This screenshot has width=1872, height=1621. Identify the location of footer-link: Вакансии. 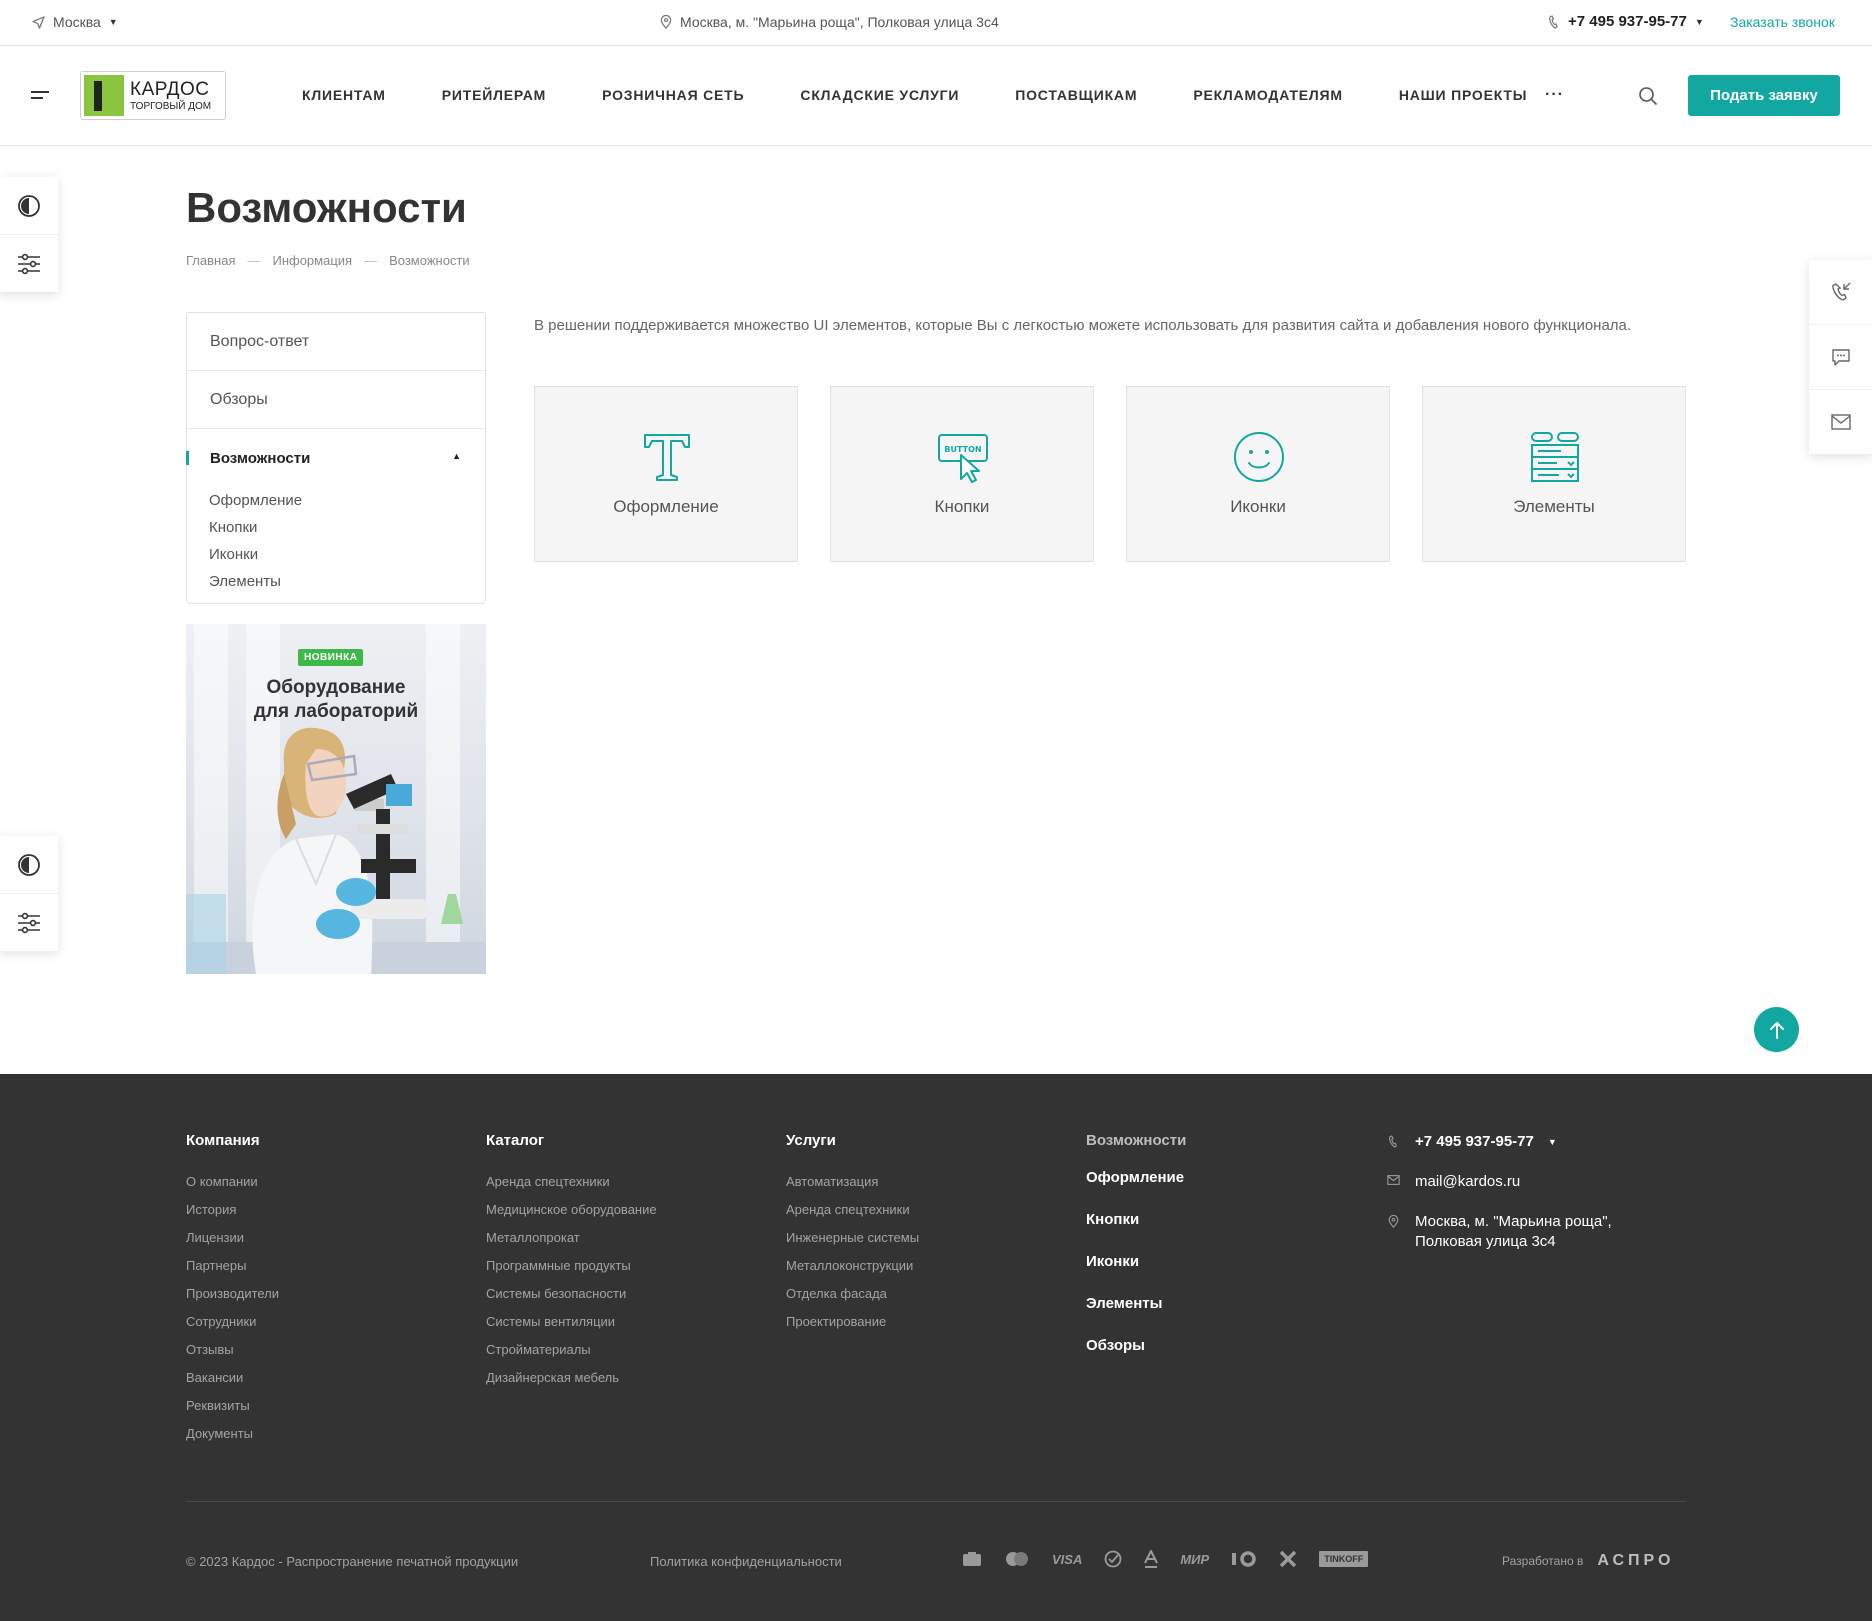
(232, 1378).